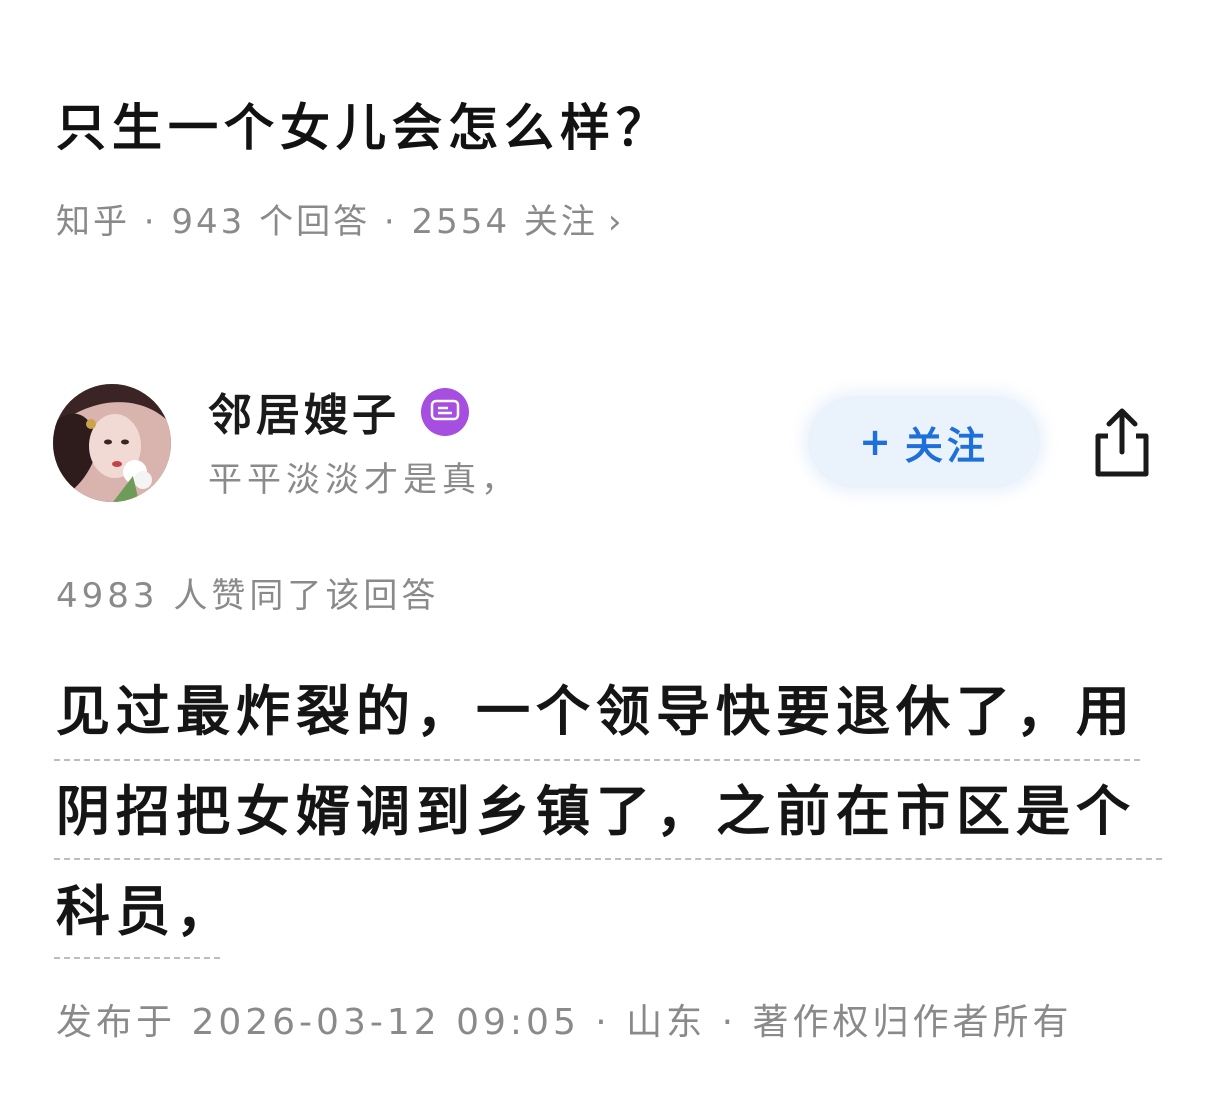 Image resolution: width=1220 pixels, height=1114 pixels. I want to click on answer-text-line: 科员，, so click(146, 911).